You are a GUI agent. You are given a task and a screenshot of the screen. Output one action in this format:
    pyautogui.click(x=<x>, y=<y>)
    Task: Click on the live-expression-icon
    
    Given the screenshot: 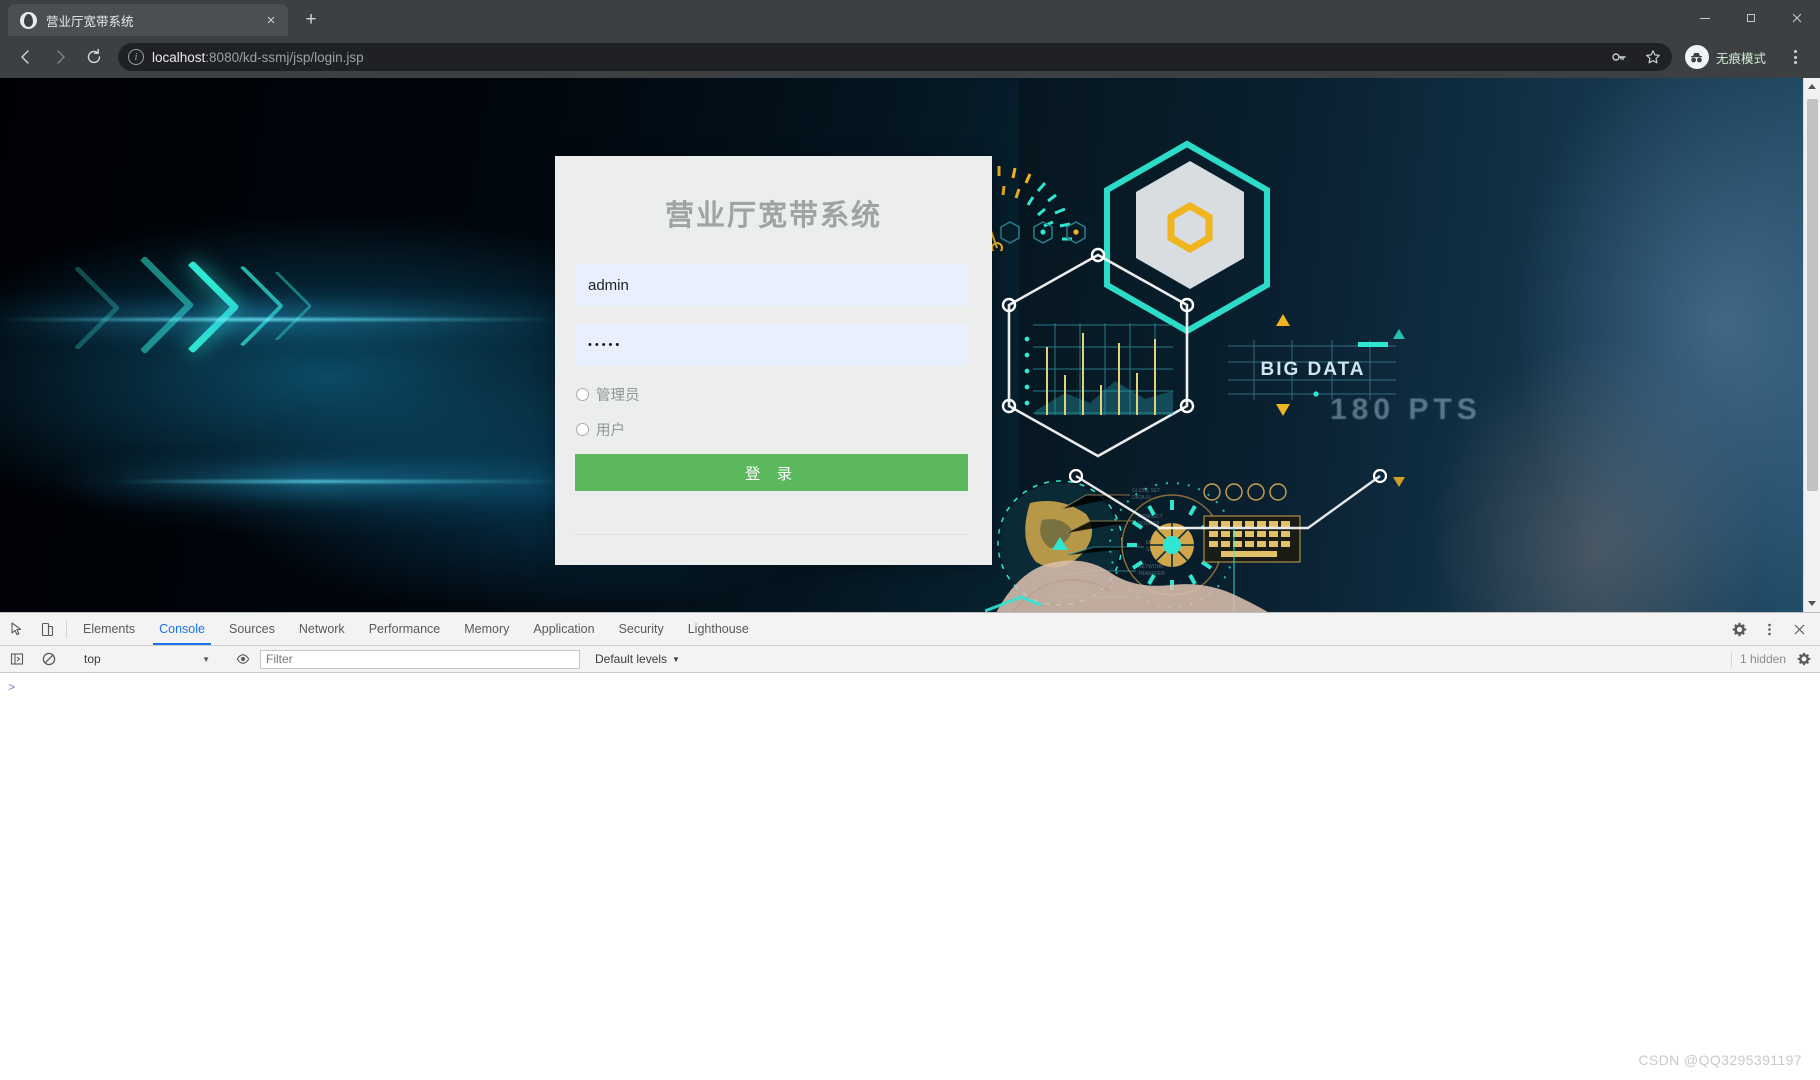 What is the action you would take?
    pyautogui.click(x=243, y=659)
    